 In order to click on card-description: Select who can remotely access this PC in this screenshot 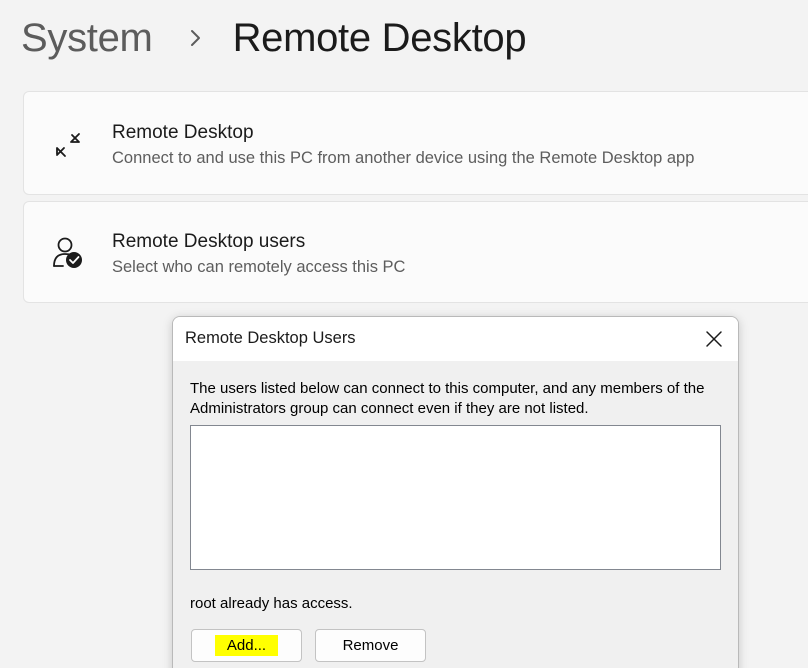, I will do `click(259, 267)`.